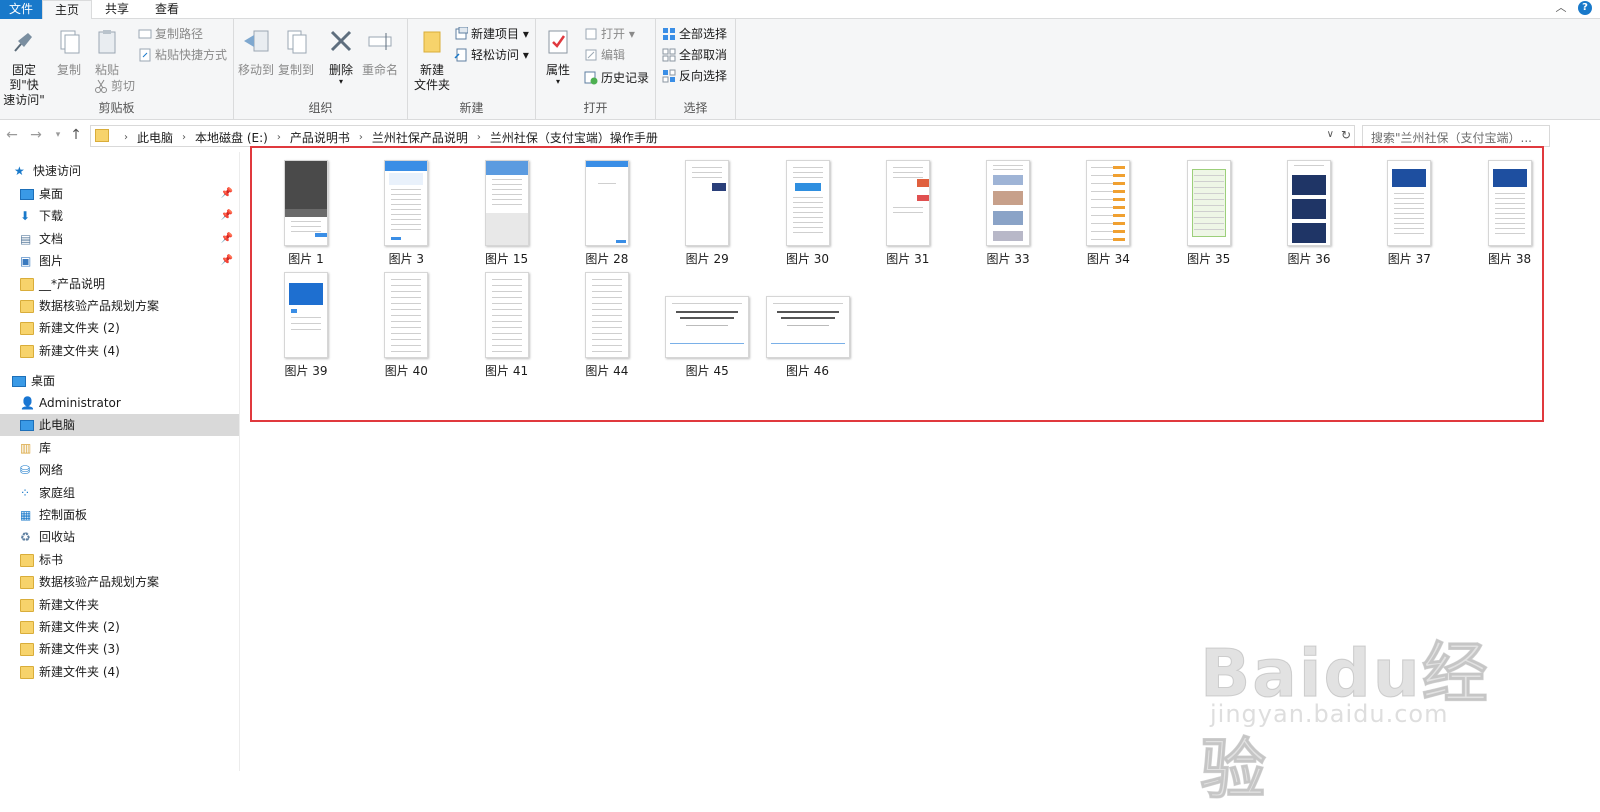 This screenshot has height=812, width=1600. What do you see at coordinates (707, 213) in the screenshot?
I see `file-item: 图片 29` at bounding box center [707, 213].